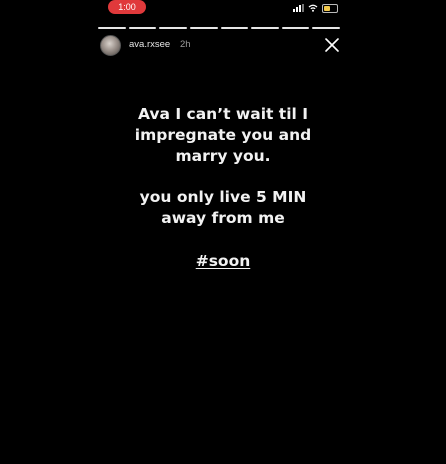 This screenshot has height=464, width=446. I want to click on story-timestamp: 2h, so click(185, 44).